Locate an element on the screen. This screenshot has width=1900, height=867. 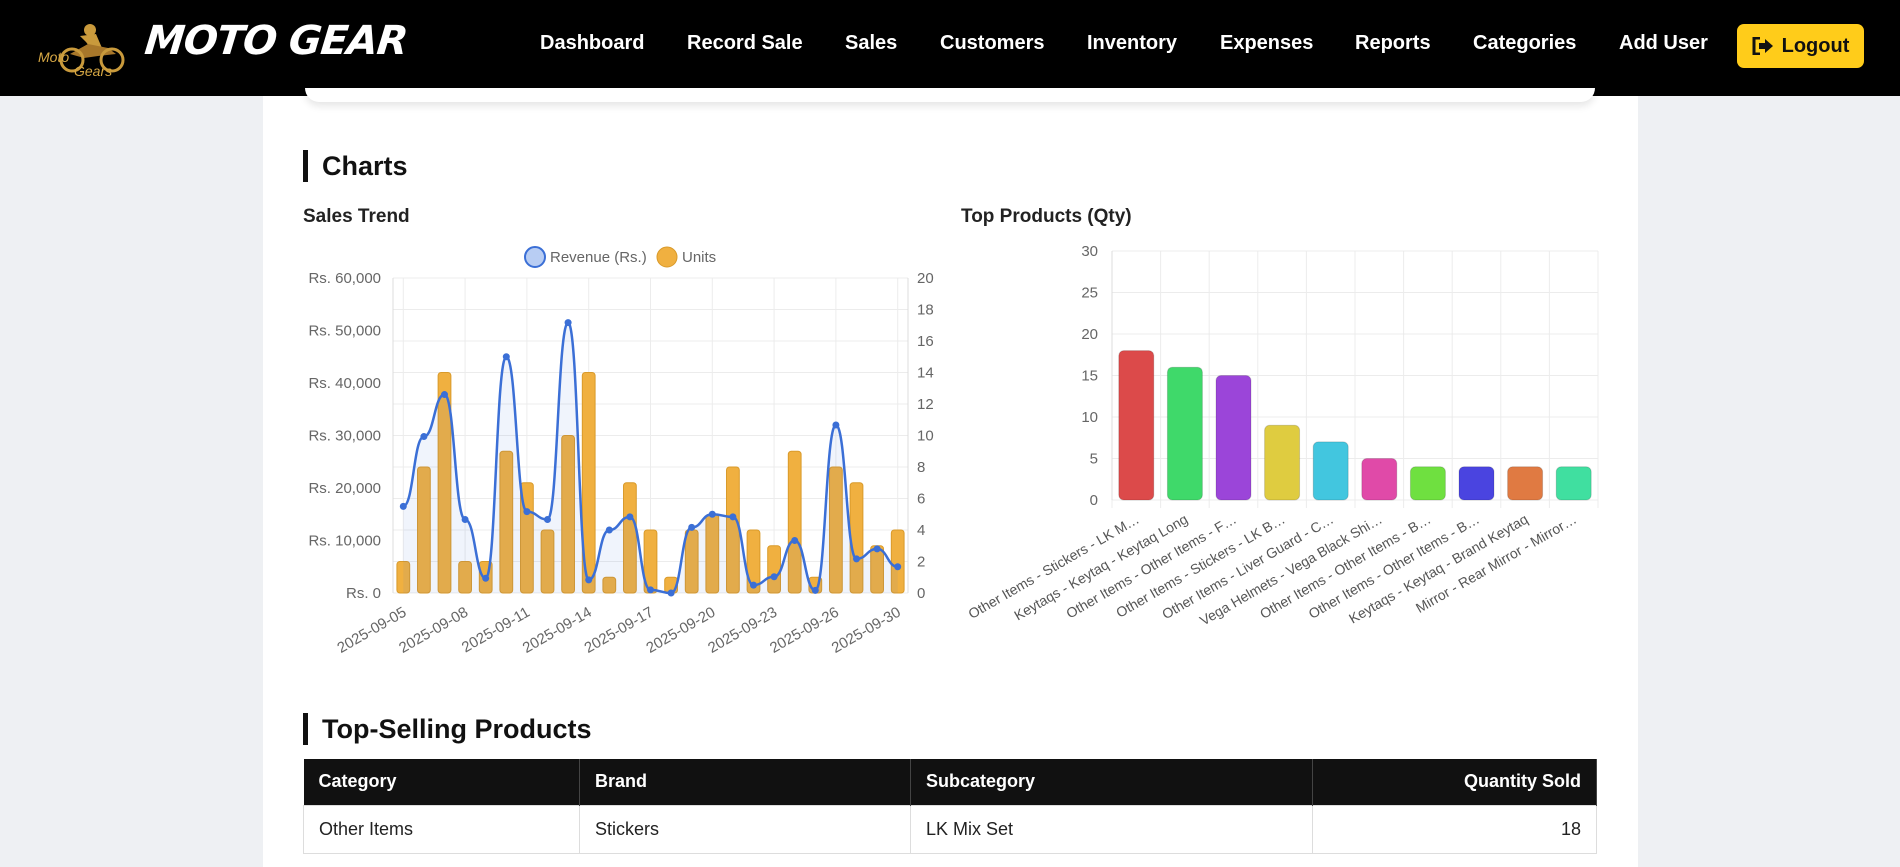
legend-units-label: Units is located at coordinates (699, 257).